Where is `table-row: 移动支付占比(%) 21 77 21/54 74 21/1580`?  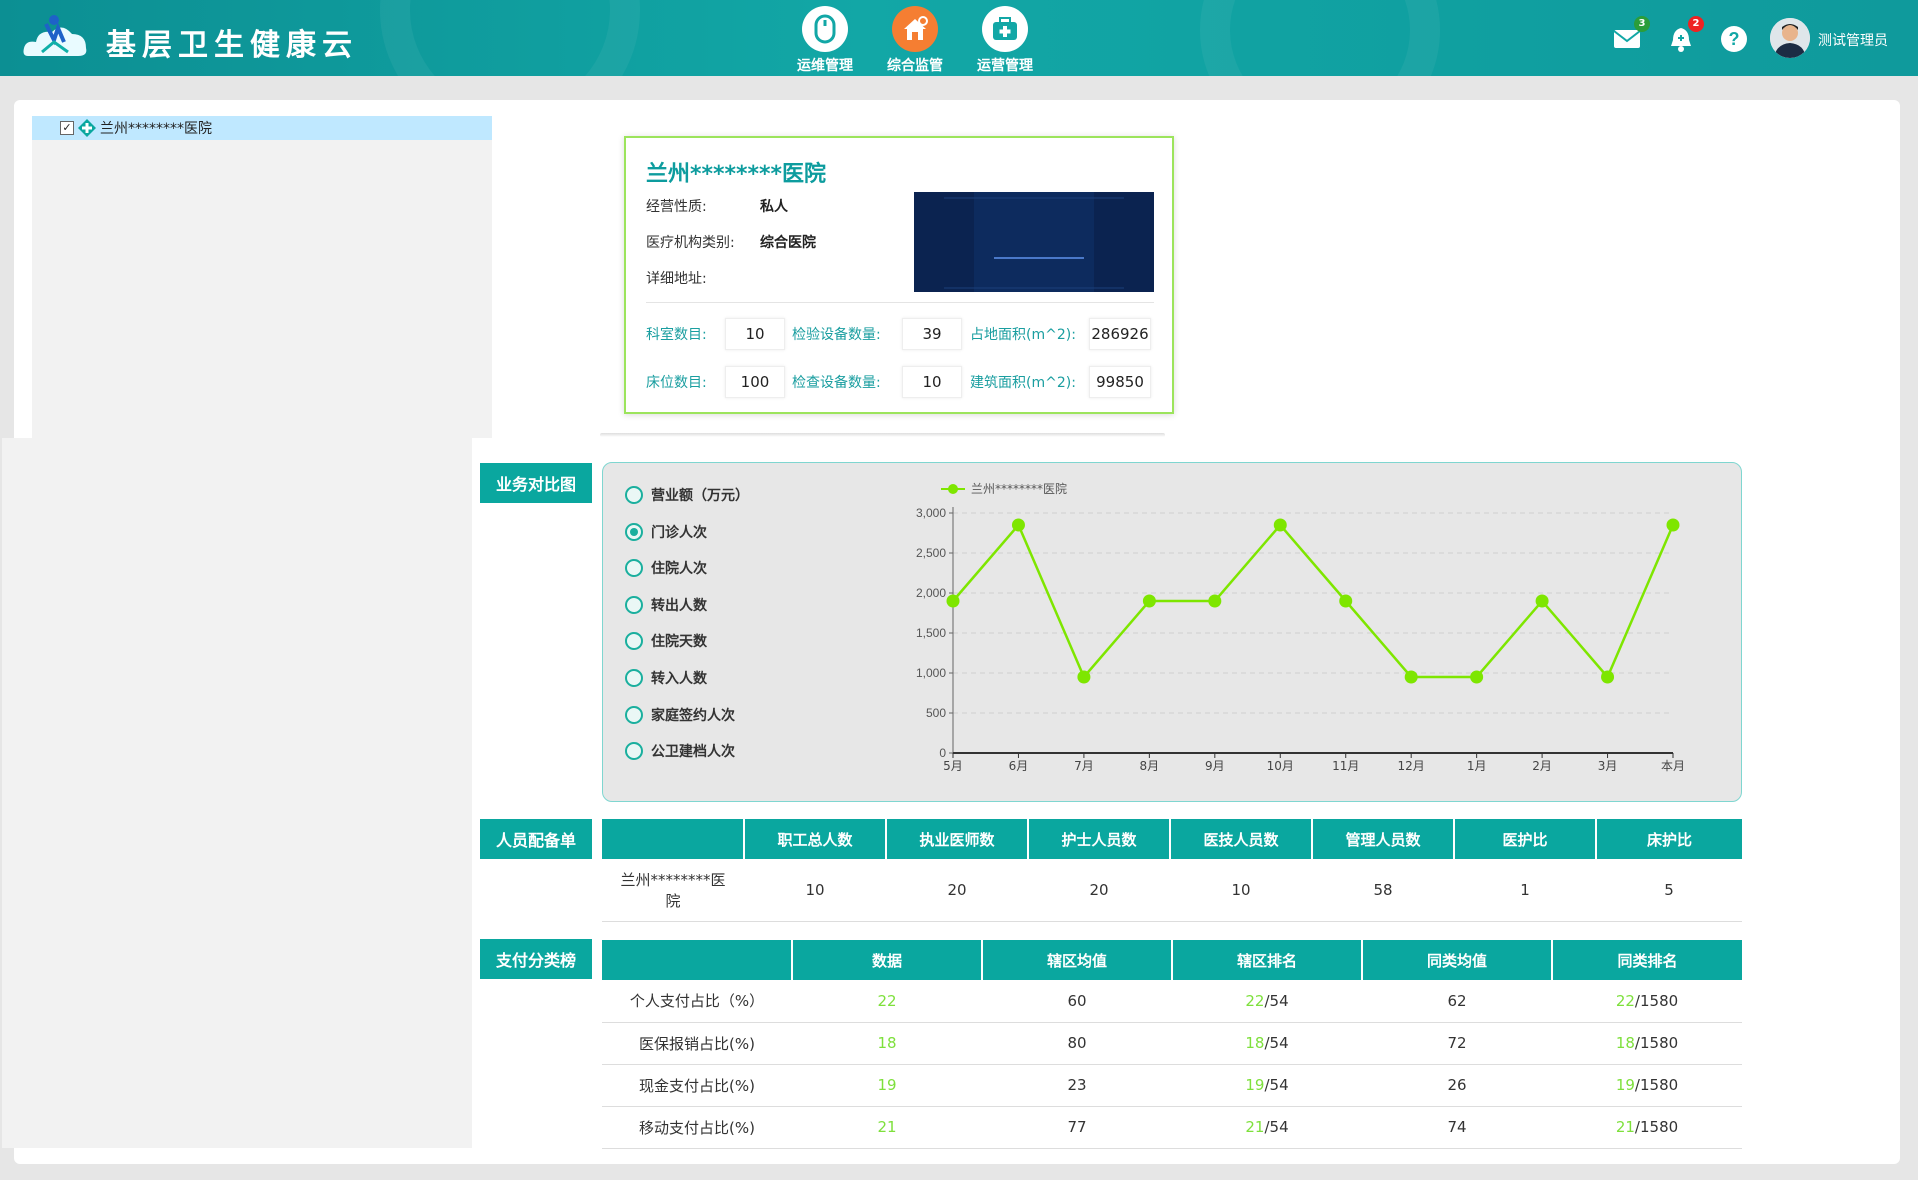
table-row: 移动支付占比(%) 21 77 21/54 74 21/1580 is located at coordinates (1172, 1127).